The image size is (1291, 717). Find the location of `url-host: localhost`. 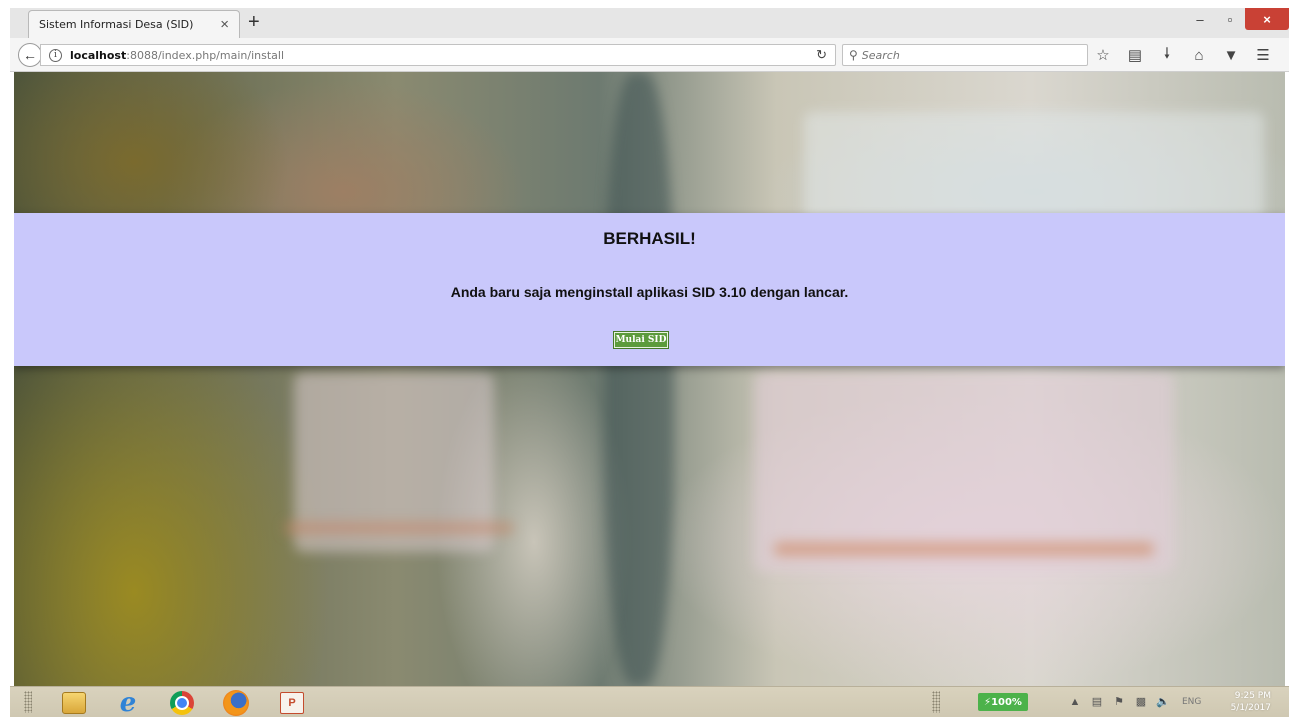

url-host: localhost is located at coordinates (98, 55).